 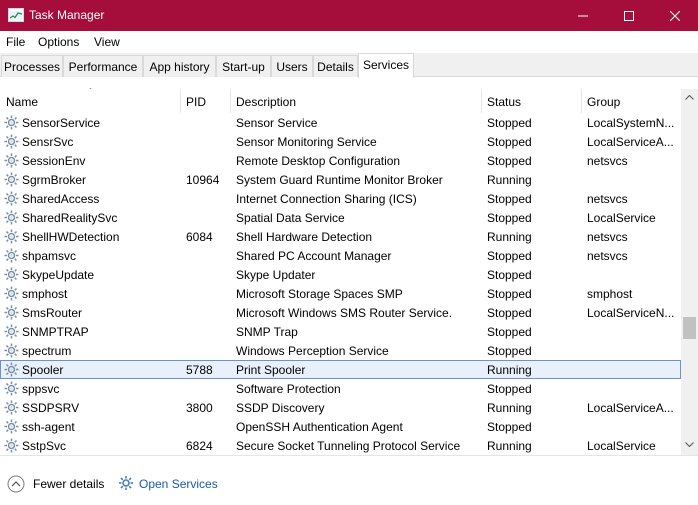 I want to click on fewer-details-button: Fewer details, so click(x=68, y=484).